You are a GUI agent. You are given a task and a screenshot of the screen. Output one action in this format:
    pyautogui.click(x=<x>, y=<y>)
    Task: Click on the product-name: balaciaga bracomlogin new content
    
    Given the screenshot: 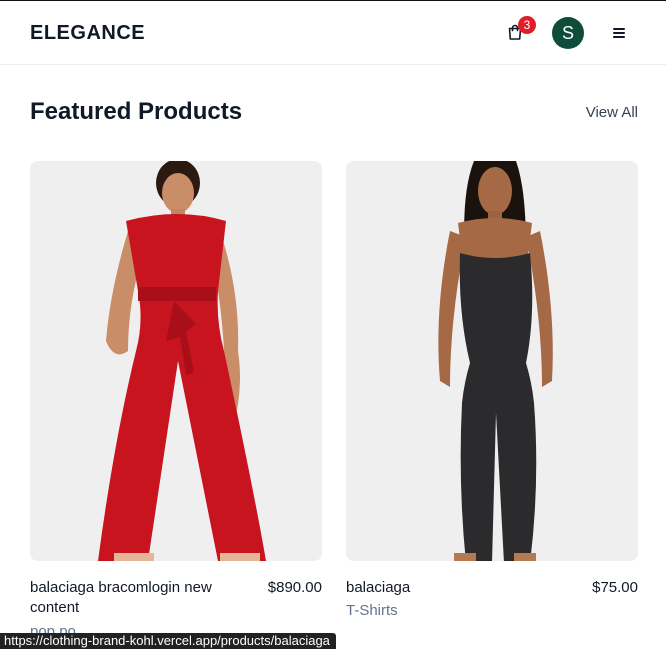 What is the action you would take?
    pyautogui.click(x=130, y=598)
    